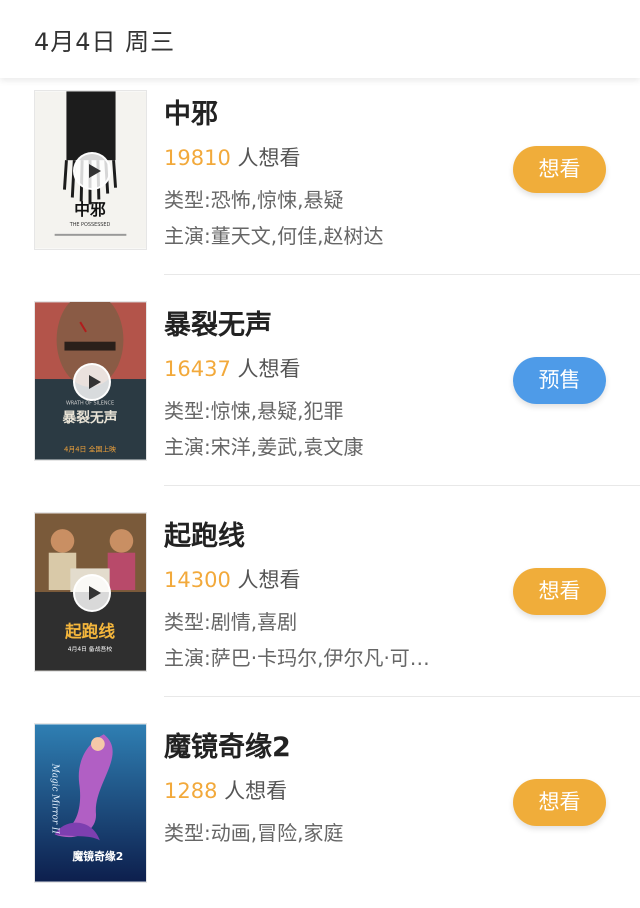 Image resolution: width=640 pixels, height=908 pixels. I want to click on movie-poster: 起跑线 4月4日 备战吾校, so click(90, 592).